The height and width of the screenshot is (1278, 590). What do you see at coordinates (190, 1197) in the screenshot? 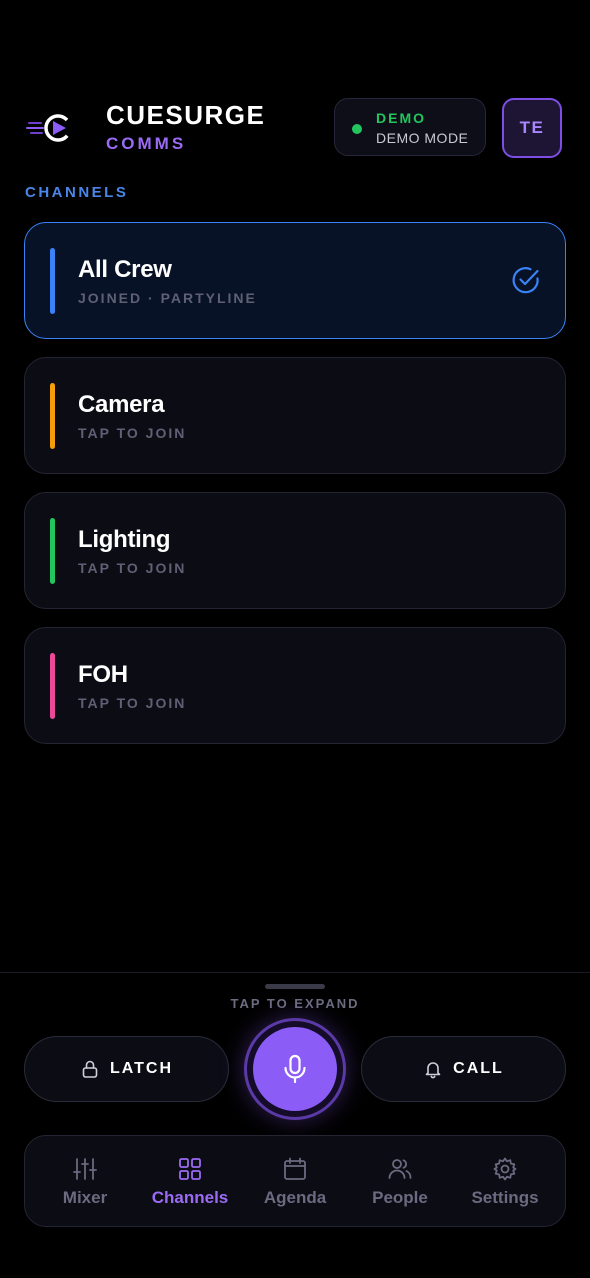
I see `nav-label: Channels` at bounding box center [190, 1197].